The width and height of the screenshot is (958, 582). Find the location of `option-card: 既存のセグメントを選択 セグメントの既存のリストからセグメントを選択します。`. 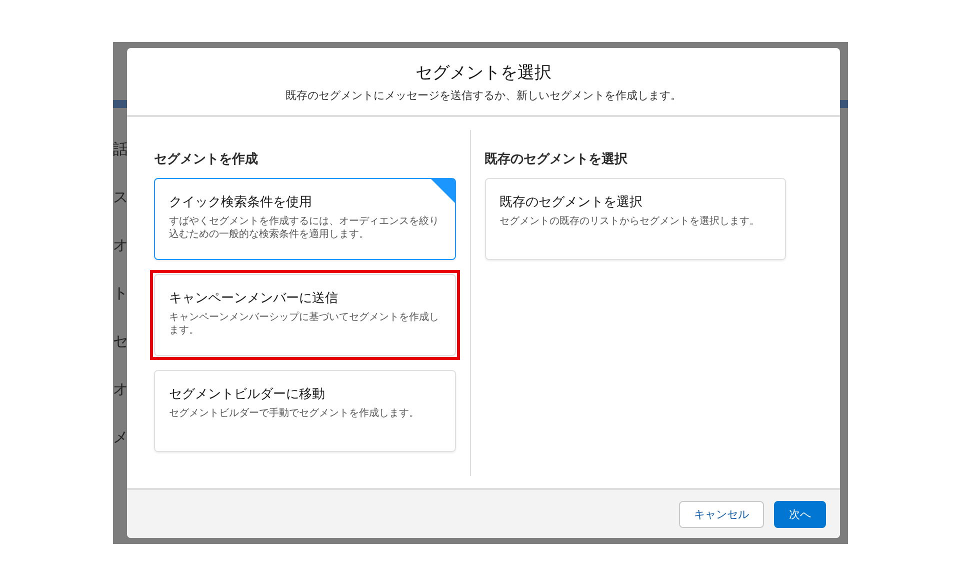

option-card: 既存のセグメントを選択 セグメントの既存のリストからセグメントを選択します。 is located at coordinates (635, 219).